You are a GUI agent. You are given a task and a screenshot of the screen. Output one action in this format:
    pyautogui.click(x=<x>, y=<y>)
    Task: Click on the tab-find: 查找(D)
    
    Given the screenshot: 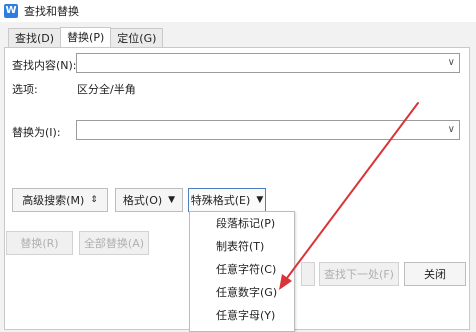 What is the action you would take?
    pyautogui.click(x=35, y=38)
    